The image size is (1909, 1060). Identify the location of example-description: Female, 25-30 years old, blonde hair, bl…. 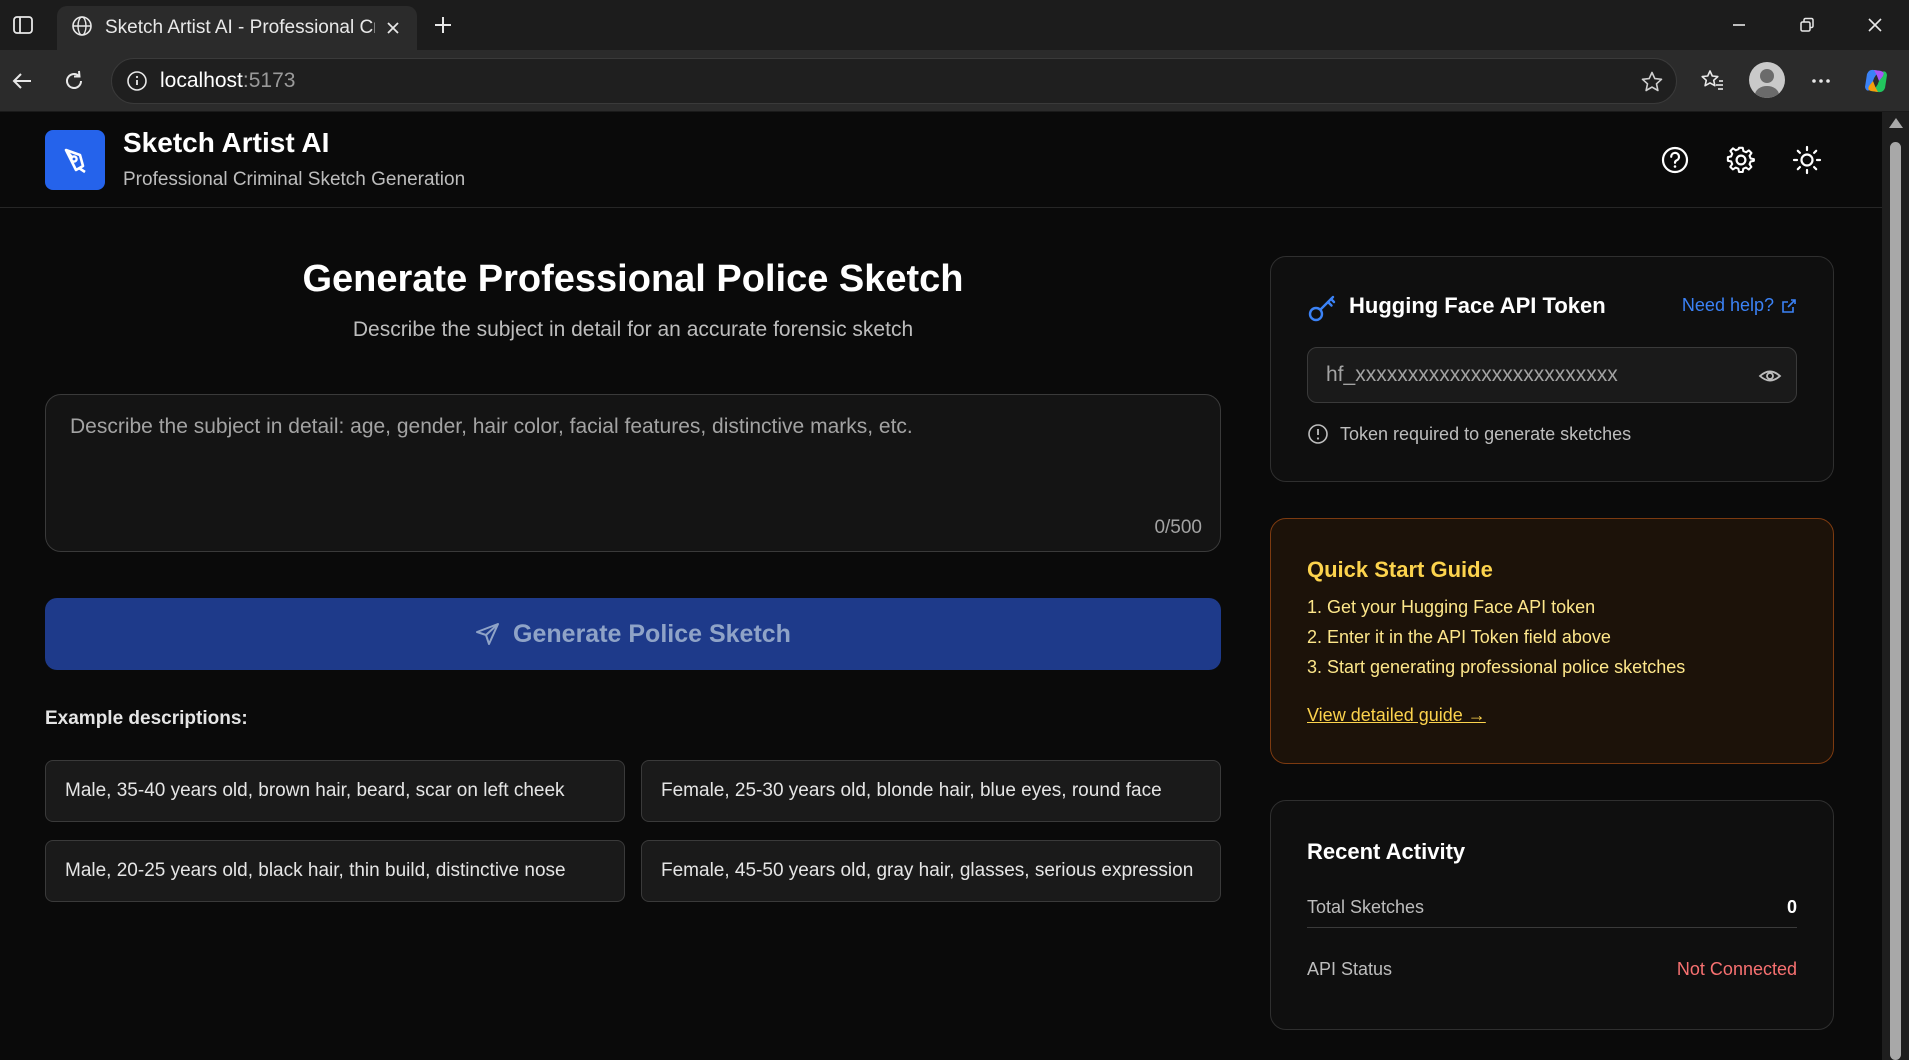
(931, 791).